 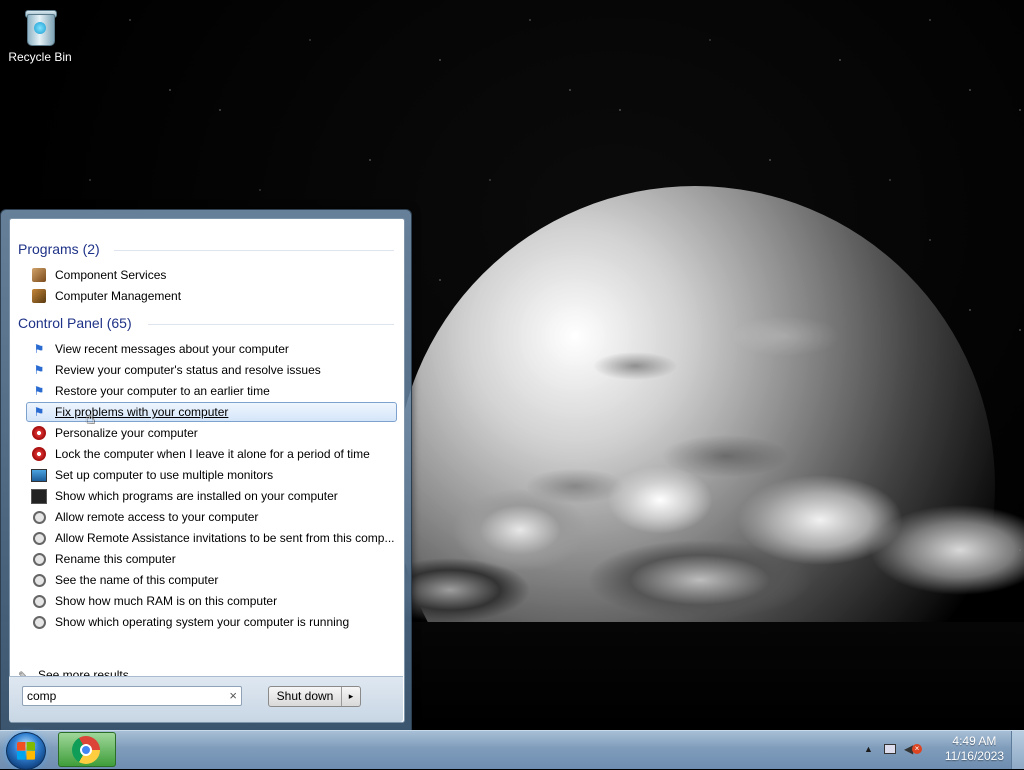 I want to click on start-menu-bottom-bar: × Shut down ▸, so click(x=206, y=699).